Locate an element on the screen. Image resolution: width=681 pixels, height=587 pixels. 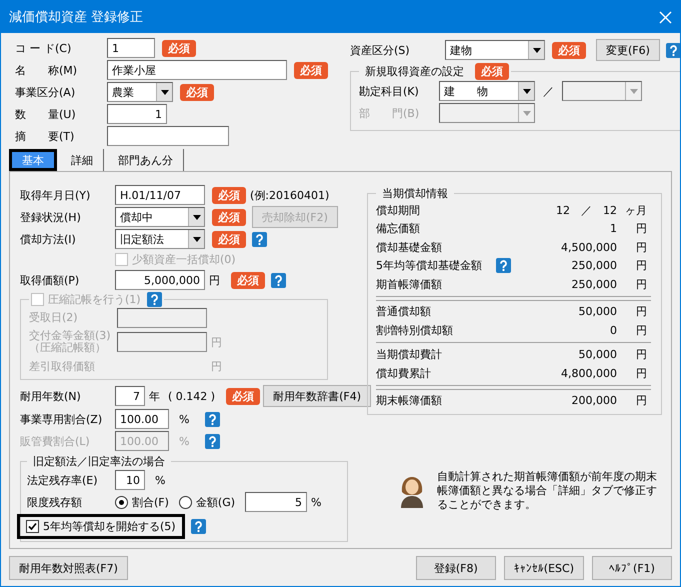
info-label: 期末帳簿価額 is located at coordinates (409, 400).